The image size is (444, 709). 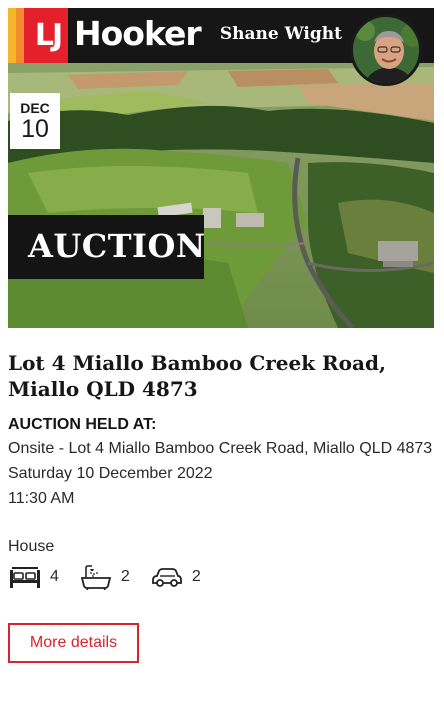 I want to click on agent-name: Shane Wight, so click(x=281, y=34).